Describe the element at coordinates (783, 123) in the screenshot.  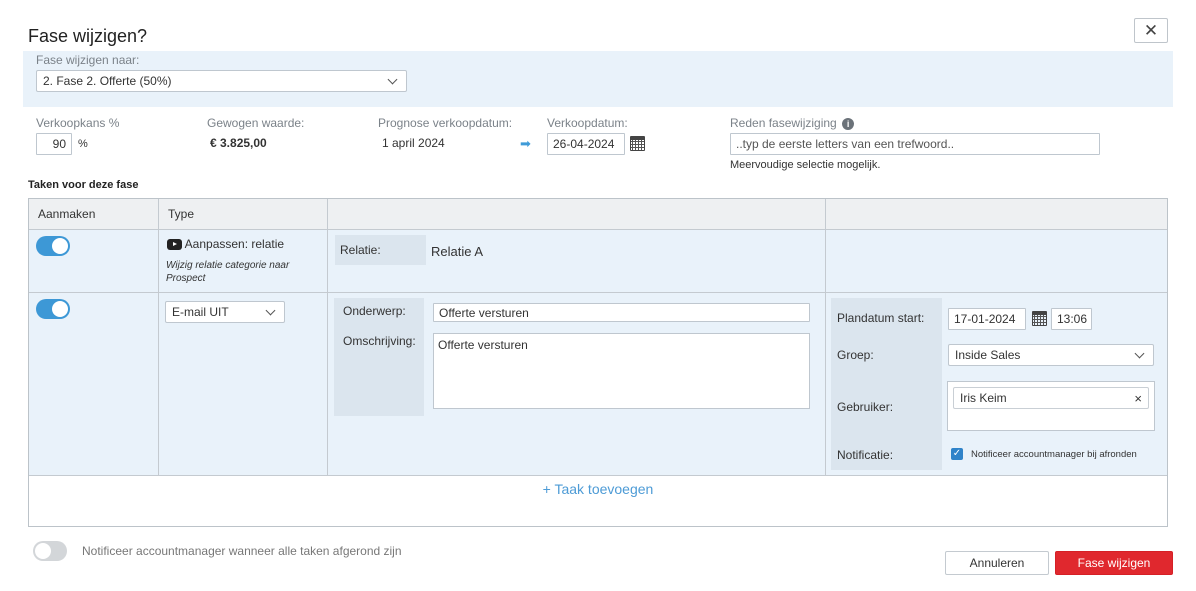
I see `reason-label-text: Reden fasewijziging` at that location.